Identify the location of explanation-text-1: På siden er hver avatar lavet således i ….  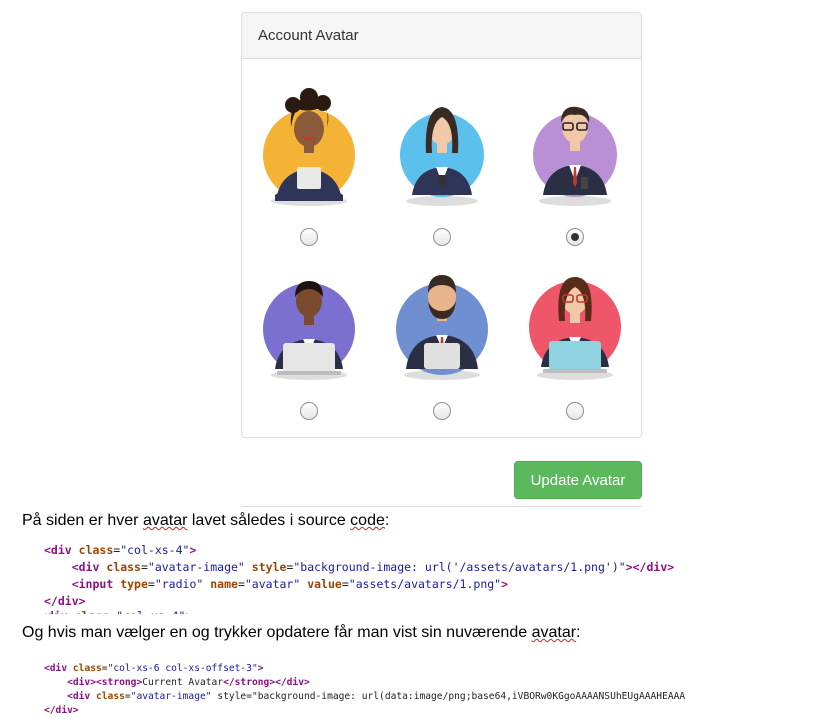
(205, 521).